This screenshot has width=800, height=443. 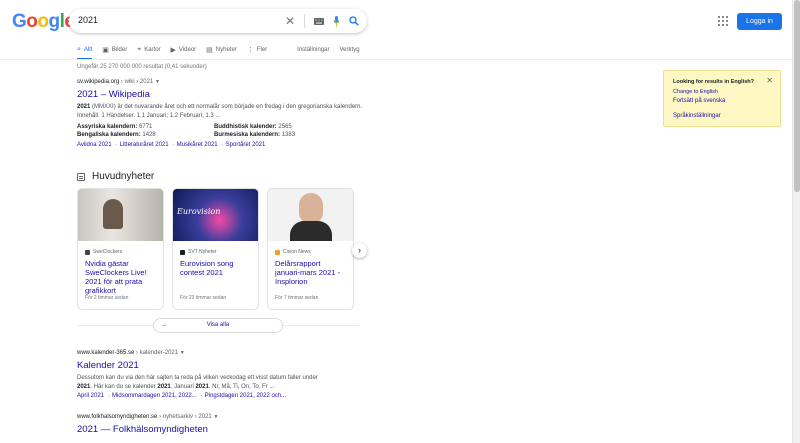 I want to click on tab-videos: ▶ Videor, so click(x=184, y=50).